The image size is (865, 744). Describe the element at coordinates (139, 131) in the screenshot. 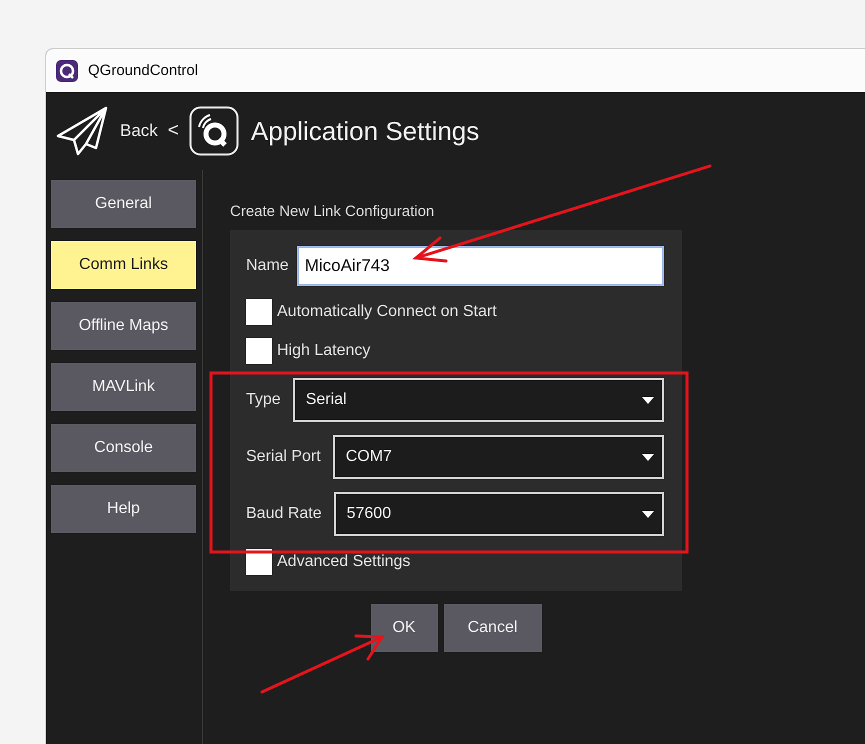

I see `back-link: Back` at that location.